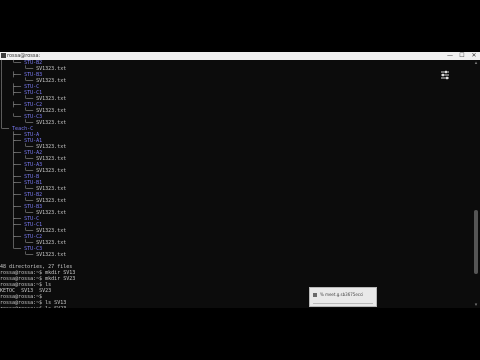  Describe the element at coordinates (476, 242) in the screenshot. I see `scrollbar-thumb` at that location.